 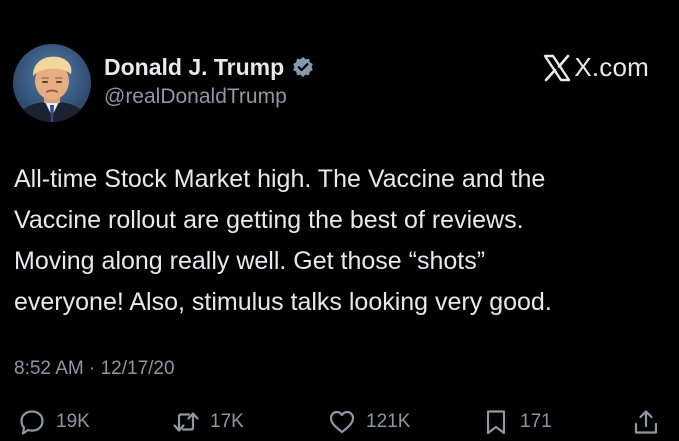 I want to click on avatar, so click(x=52, y=83).